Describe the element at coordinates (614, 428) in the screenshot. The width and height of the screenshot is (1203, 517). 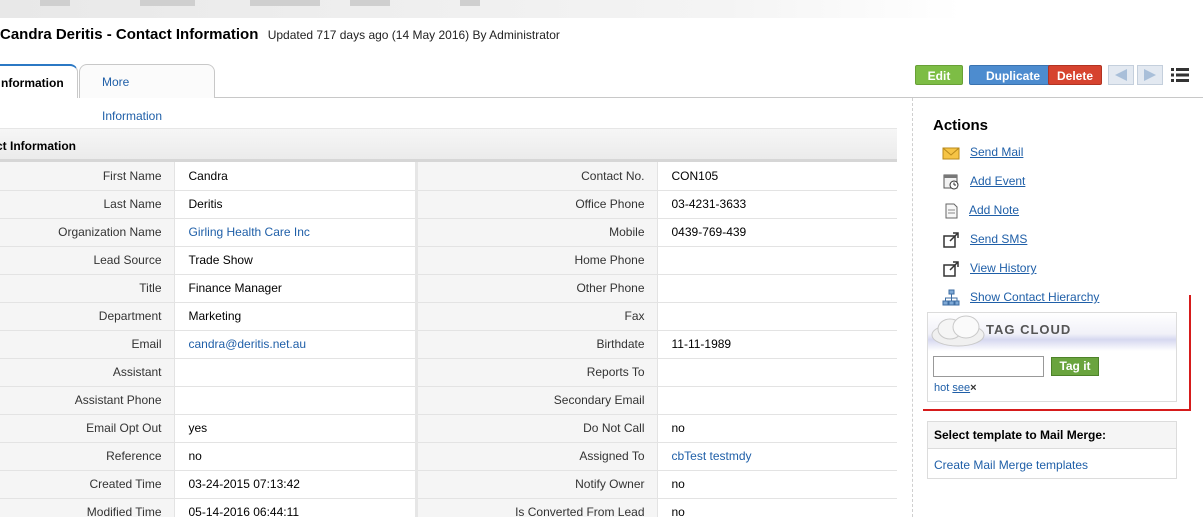
I see `field-label-text: Do Not Call` at that location.